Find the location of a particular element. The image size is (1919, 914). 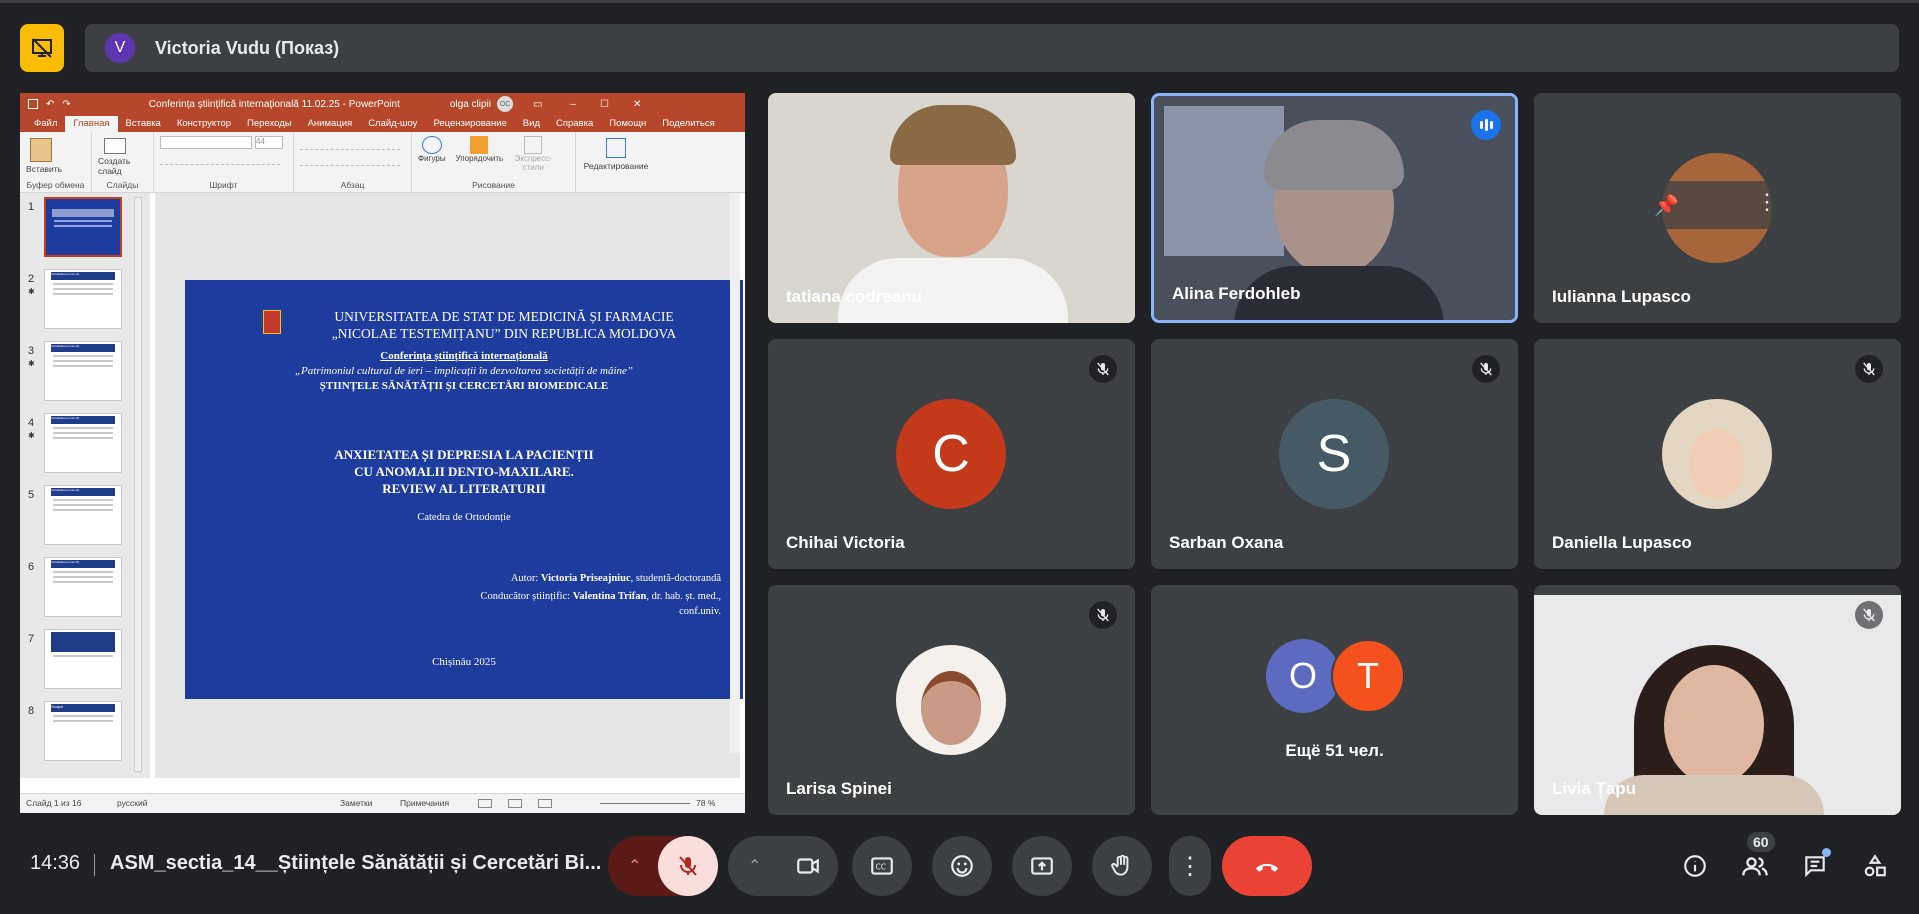

canvas-scrollbar is located at coordinates (735, 473).